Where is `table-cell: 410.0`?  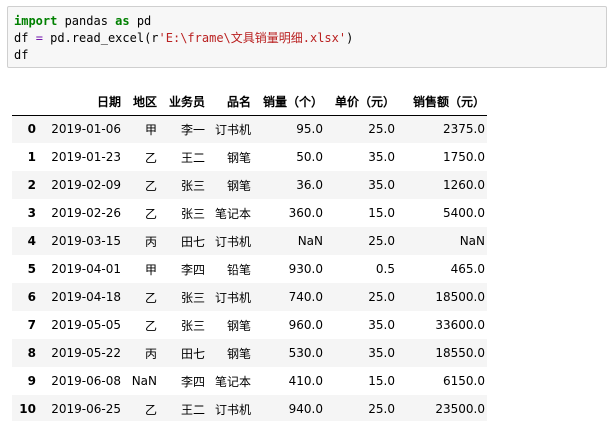
table-cell: 410.0 is located at coordinates (305, 381).